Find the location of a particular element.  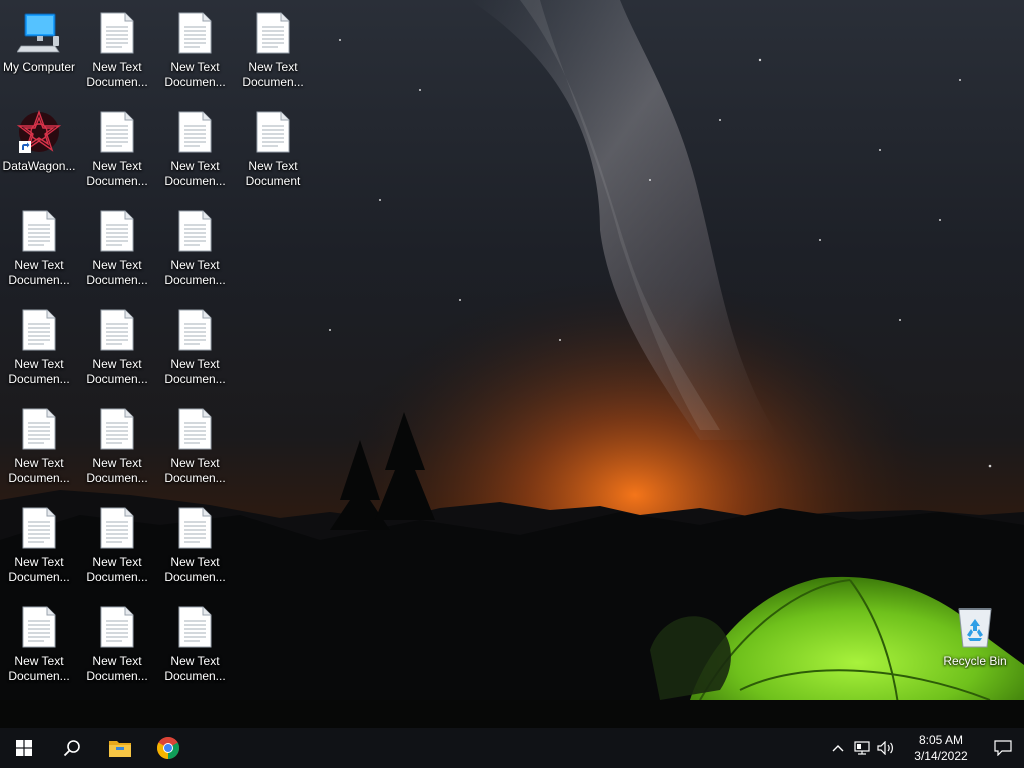

chevron-up-icon is located at coordinates (838, 748).